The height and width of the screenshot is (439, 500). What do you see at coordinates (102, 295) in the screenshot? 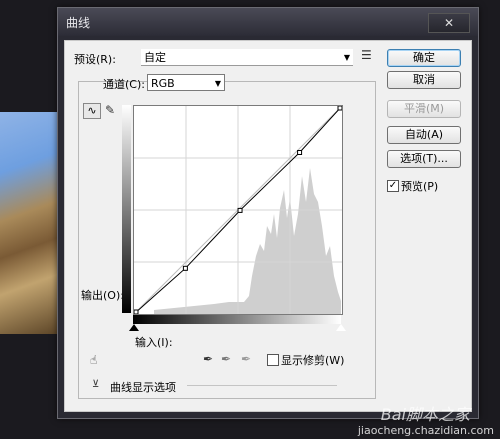
I see `output-label: 输出(O):` at bounding box center [102, 295].